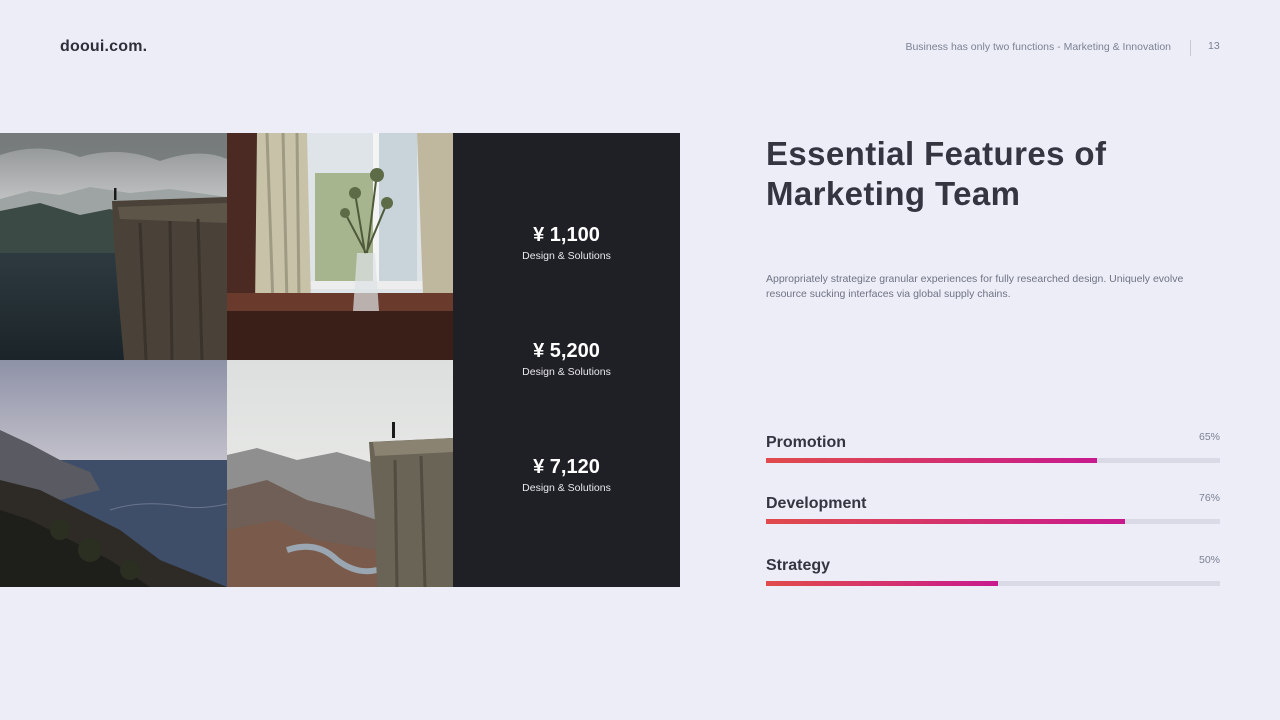 Image resolution: width=1280 pixels, height=720 pixels. I want to click on cliff-over-fjord-photo, so click(113, 246).